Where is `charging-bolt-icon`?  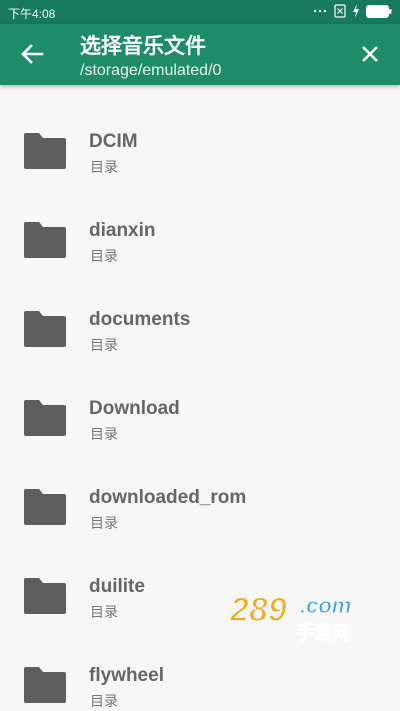
charging-bolt-icon is located at coordinates (356, 11).